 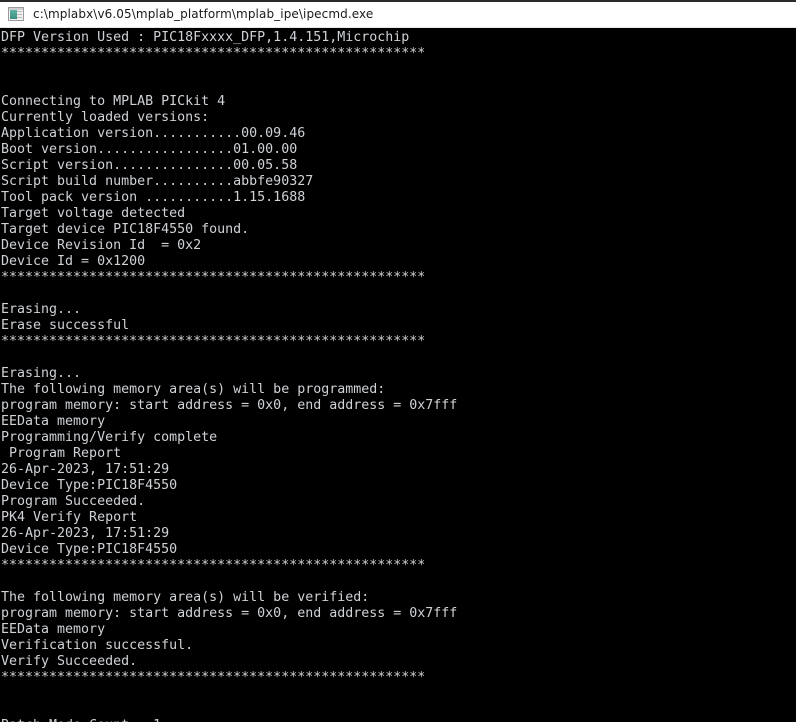 What do you see at coordinates (125, 229) in the screenshot?
I see `console-line: Target device PIC18F4550 found.` at bounding box center [125, 229].